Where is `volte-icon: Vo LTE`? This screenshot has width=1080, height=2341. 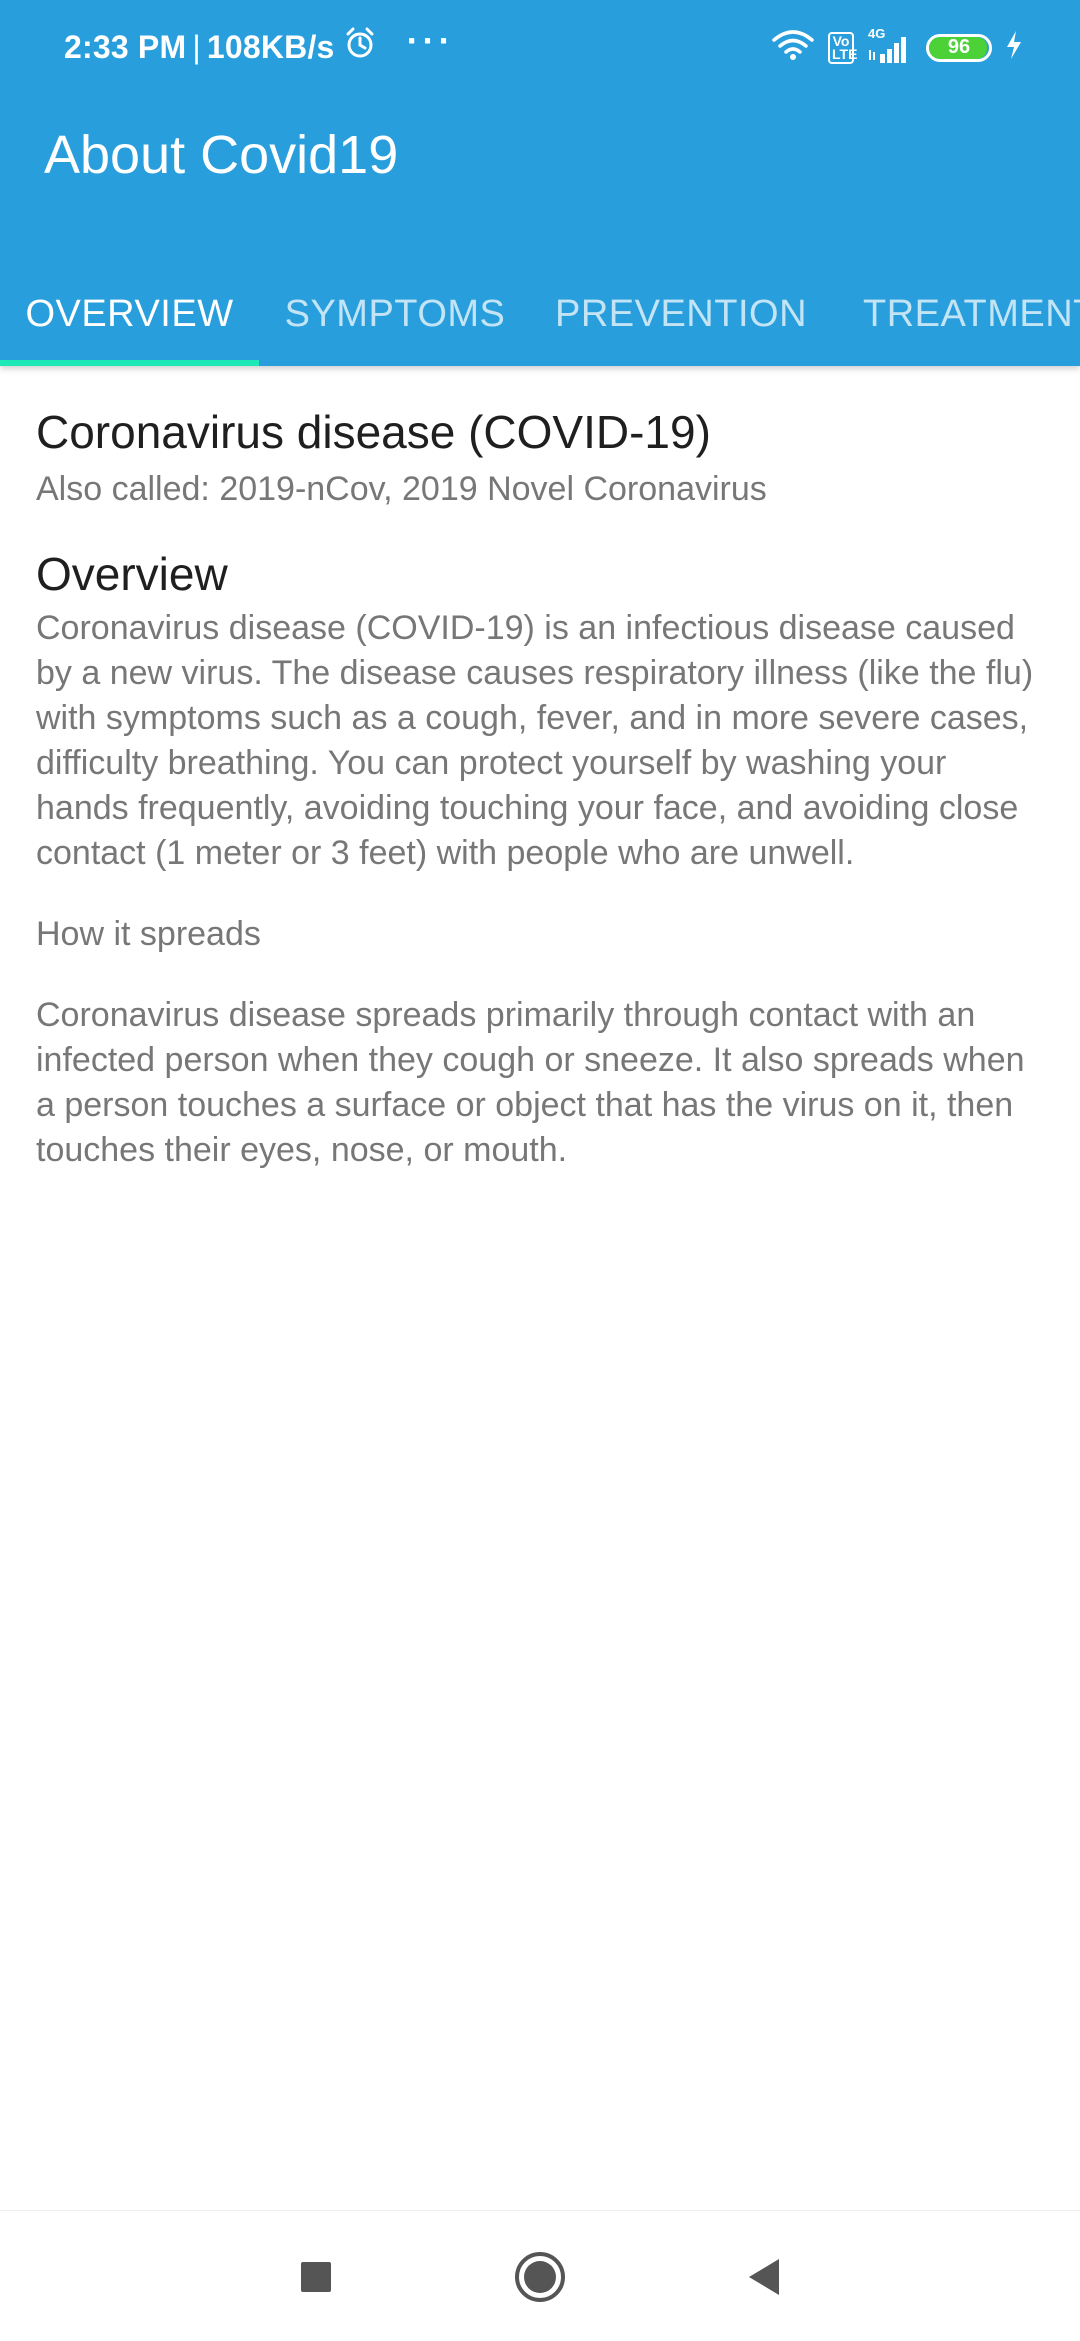 volte-icon: Vo LTE is located at coordinates (843, 47).